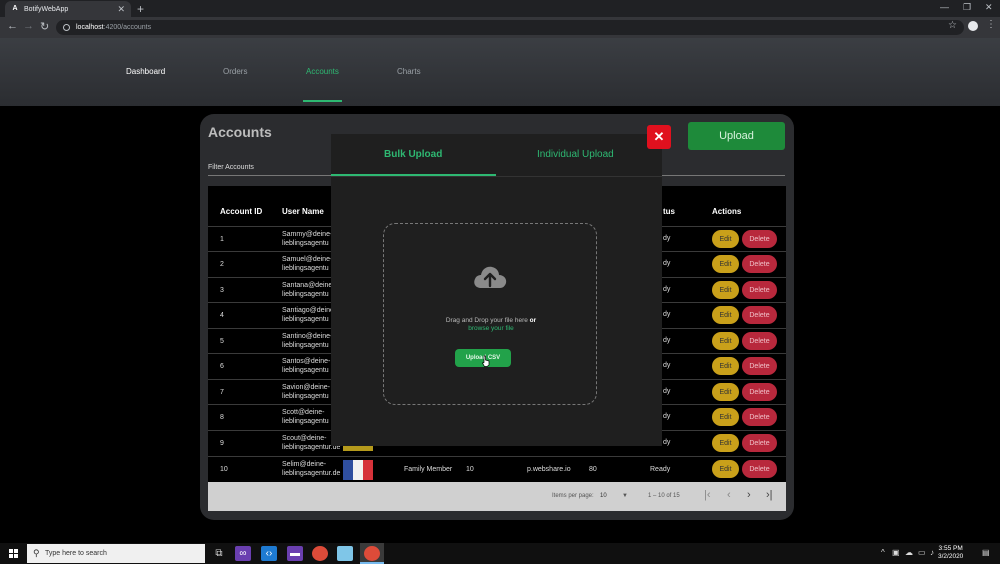  What do you see at coordinates (345, 553) in the screenshot?
I see `app-icon` at bounding box center [345, 553].